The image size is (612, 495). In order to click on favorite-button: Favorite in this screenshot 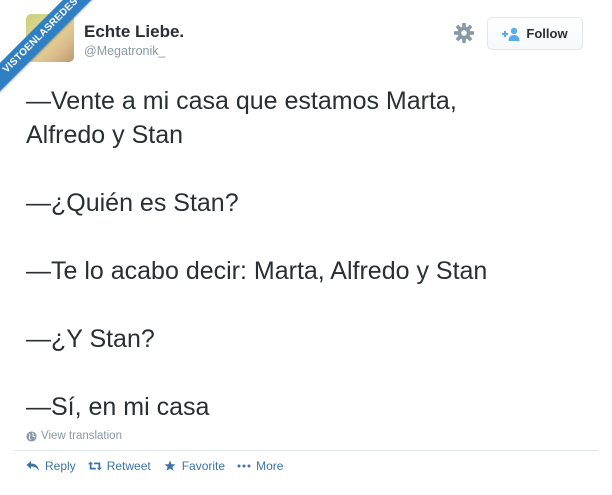, I will do `click(194, 466)`.